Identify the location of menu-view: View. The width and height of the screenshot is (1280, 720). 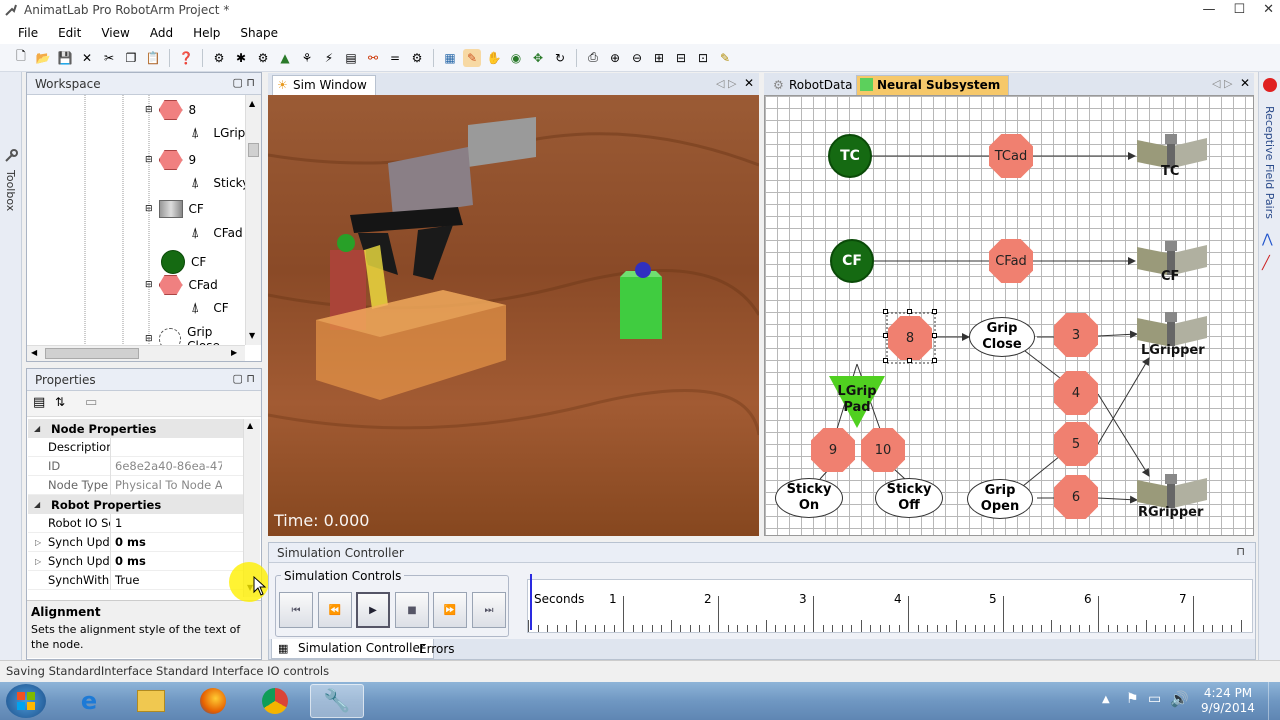
(115, 33).